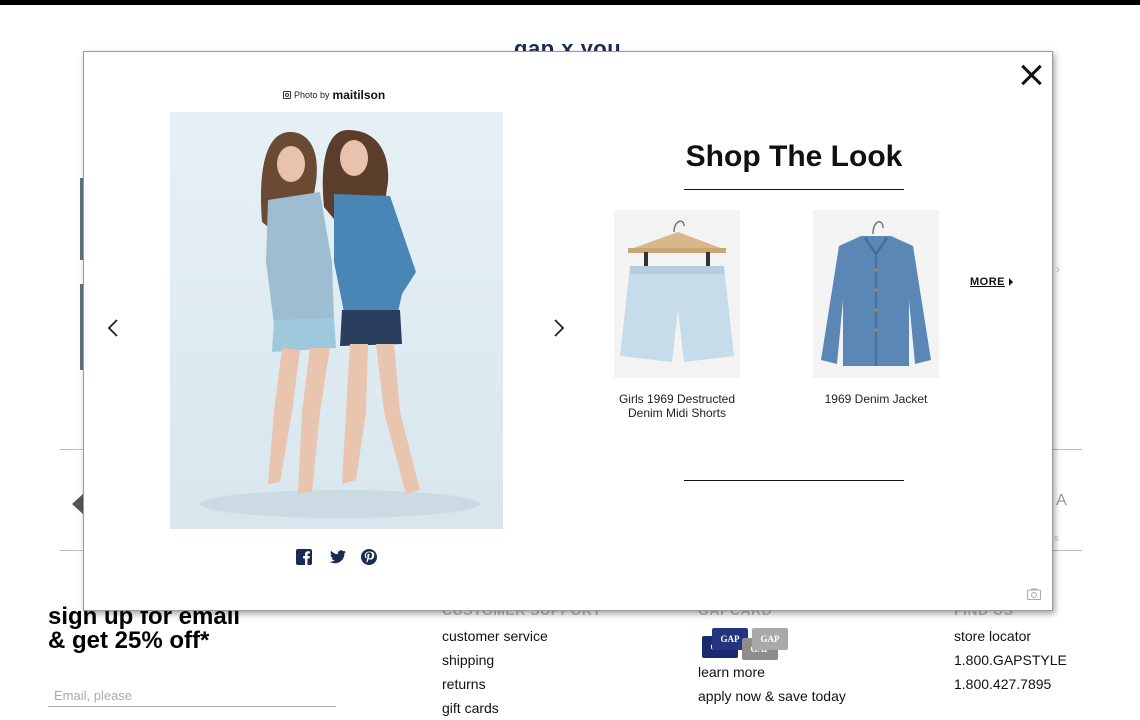  Describe the element at coordinates (794, 156) in the screenshot. I see `shop-the-look-title: Shop The Look` at that location.